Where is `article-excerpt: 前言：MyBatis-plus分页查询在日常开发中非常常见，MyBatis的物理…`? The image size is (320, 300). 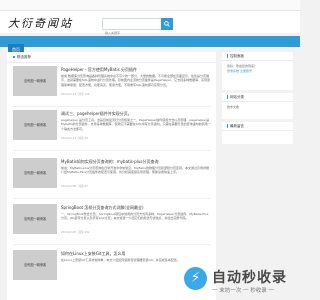 article-excerpt: 前言：MyBatis-plus分页查询在日常开发中非常常见，MyBatis的物理… is located at coordinates (135, 170).